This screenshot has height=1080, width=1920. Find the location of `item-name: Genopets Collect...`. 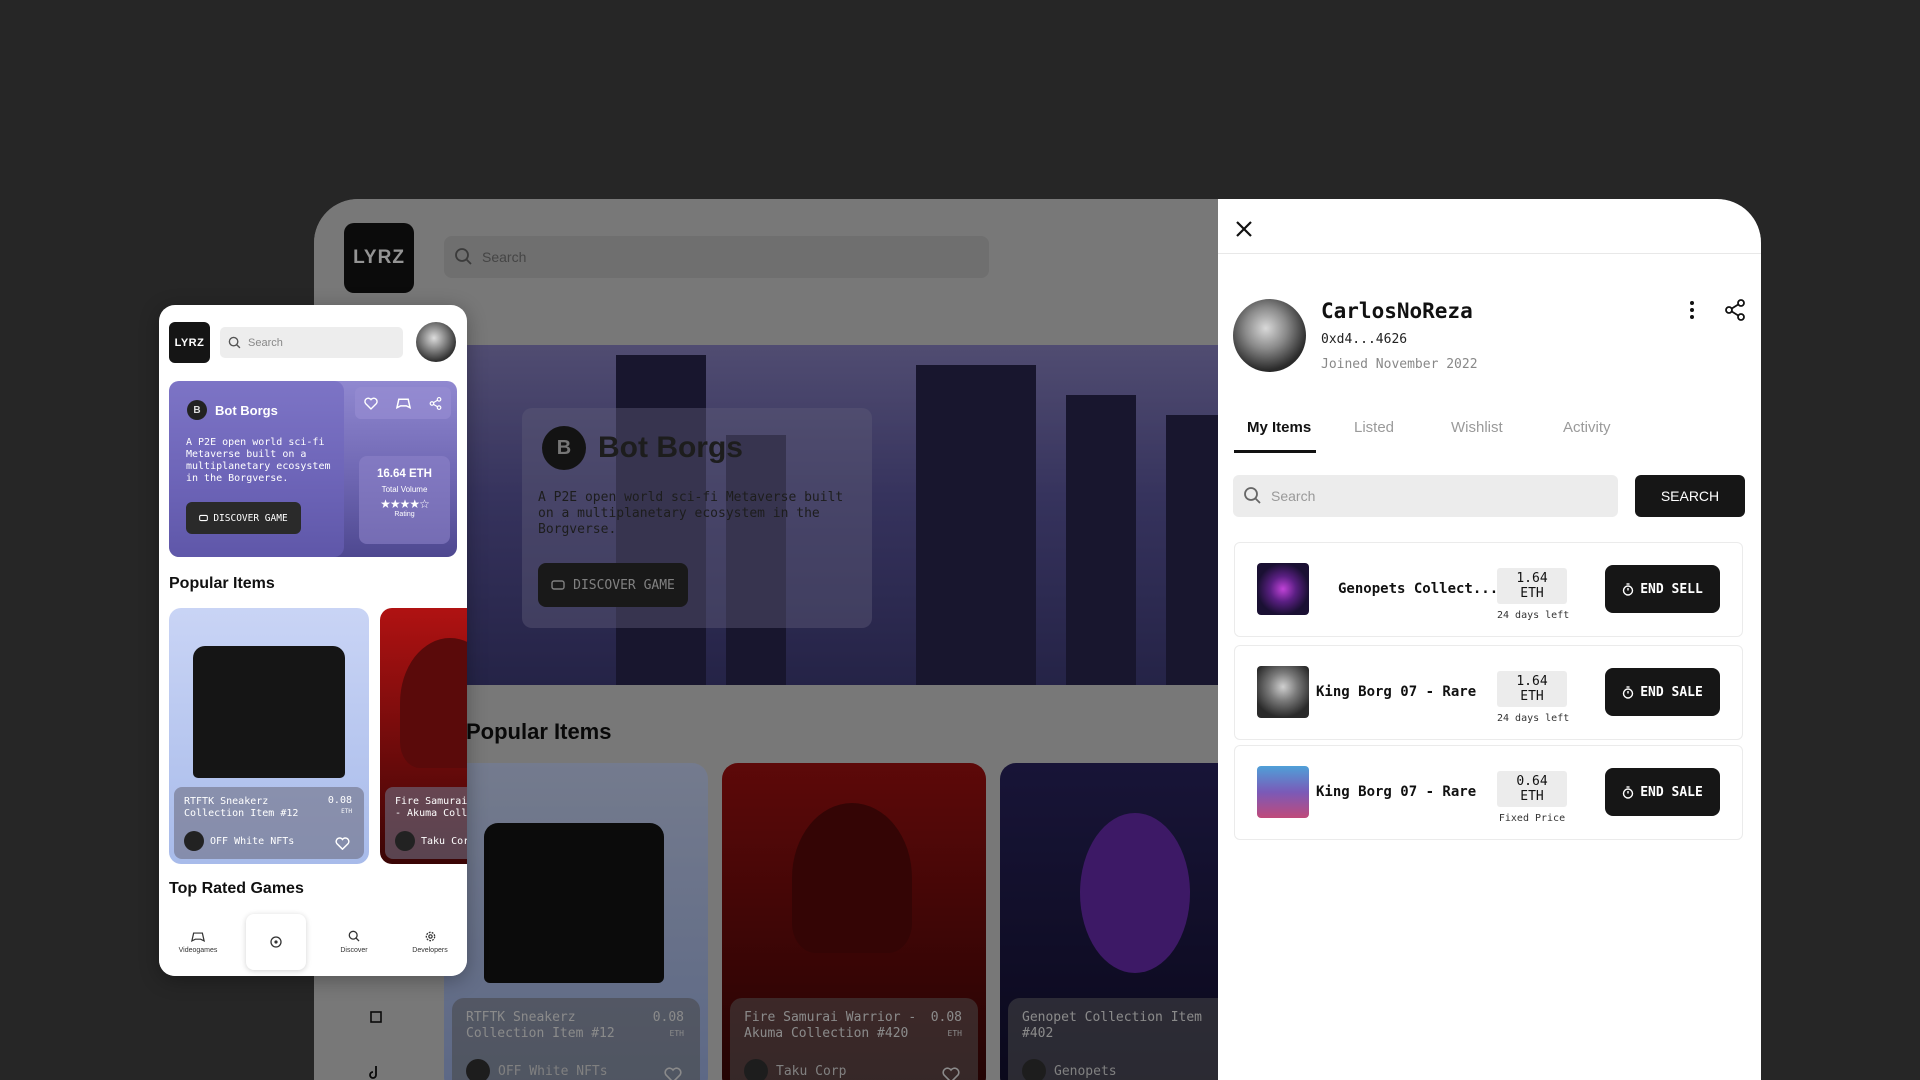

item-name: Genopets Collect... is located at coordinates (1418, 589).